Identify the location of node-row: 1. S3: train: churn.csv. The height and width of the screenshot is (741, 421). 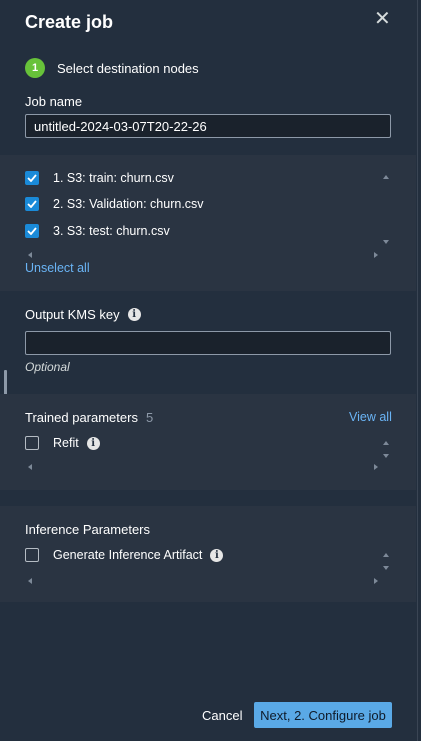
(99, 178).